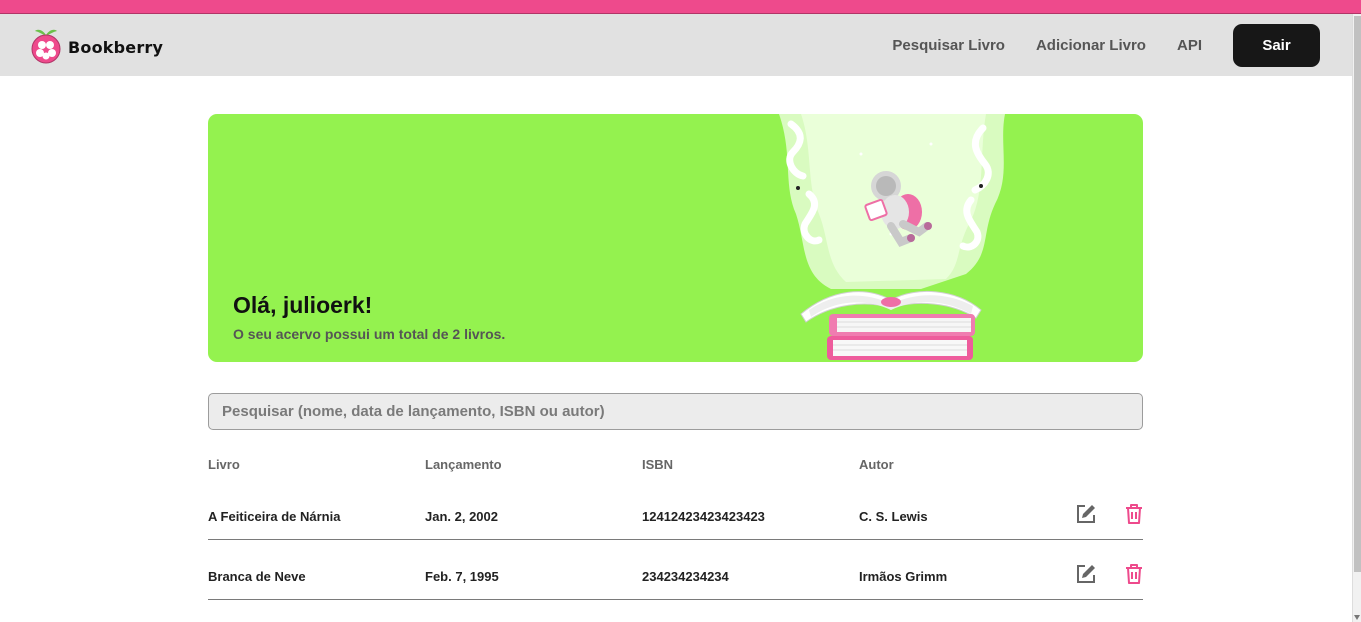 This screenshot has height=622, width=1361. Describe the element at coordinates (675, 411) in the screenshot. I see `search-input` at that location.